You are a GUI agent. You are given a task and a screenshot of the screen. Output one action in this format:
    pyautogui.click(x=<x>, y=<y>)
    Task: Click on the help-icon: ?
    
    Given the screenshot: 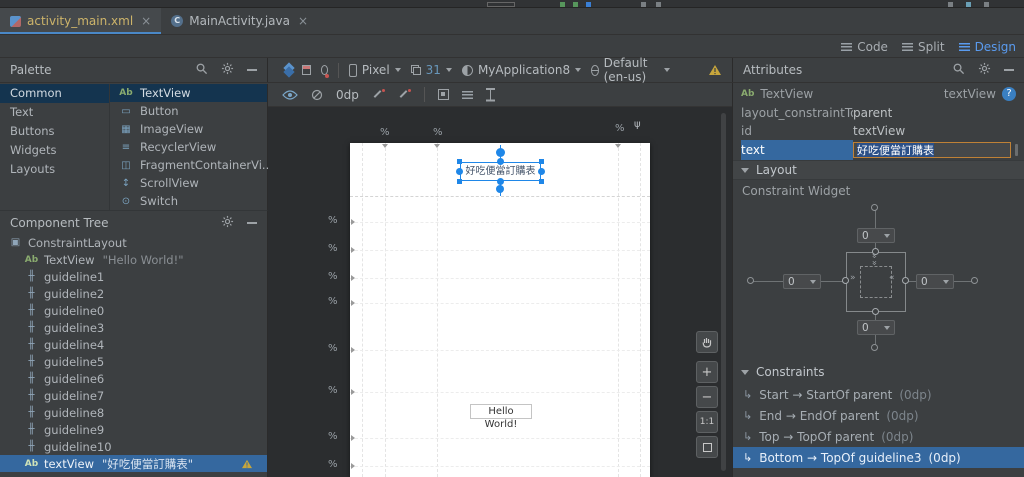 What is the action you would take?
    pyautogui.click(x=1009, y=93)
    